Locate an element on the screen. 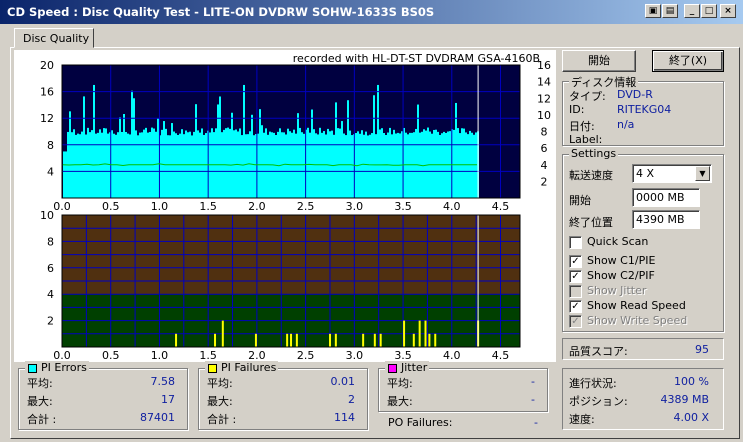 This screenshot has width=743, height=442. end-pos-input: 4390 MB is located at coordinates (666, 219).